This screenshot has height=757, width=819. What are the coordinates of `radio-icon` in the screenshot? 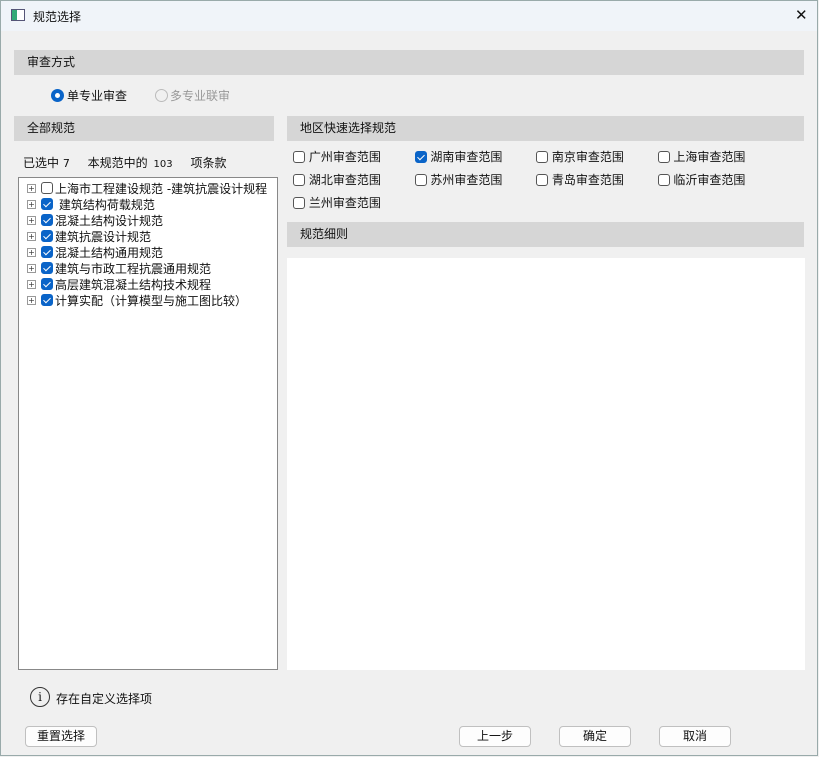 It's located at (161, 95).